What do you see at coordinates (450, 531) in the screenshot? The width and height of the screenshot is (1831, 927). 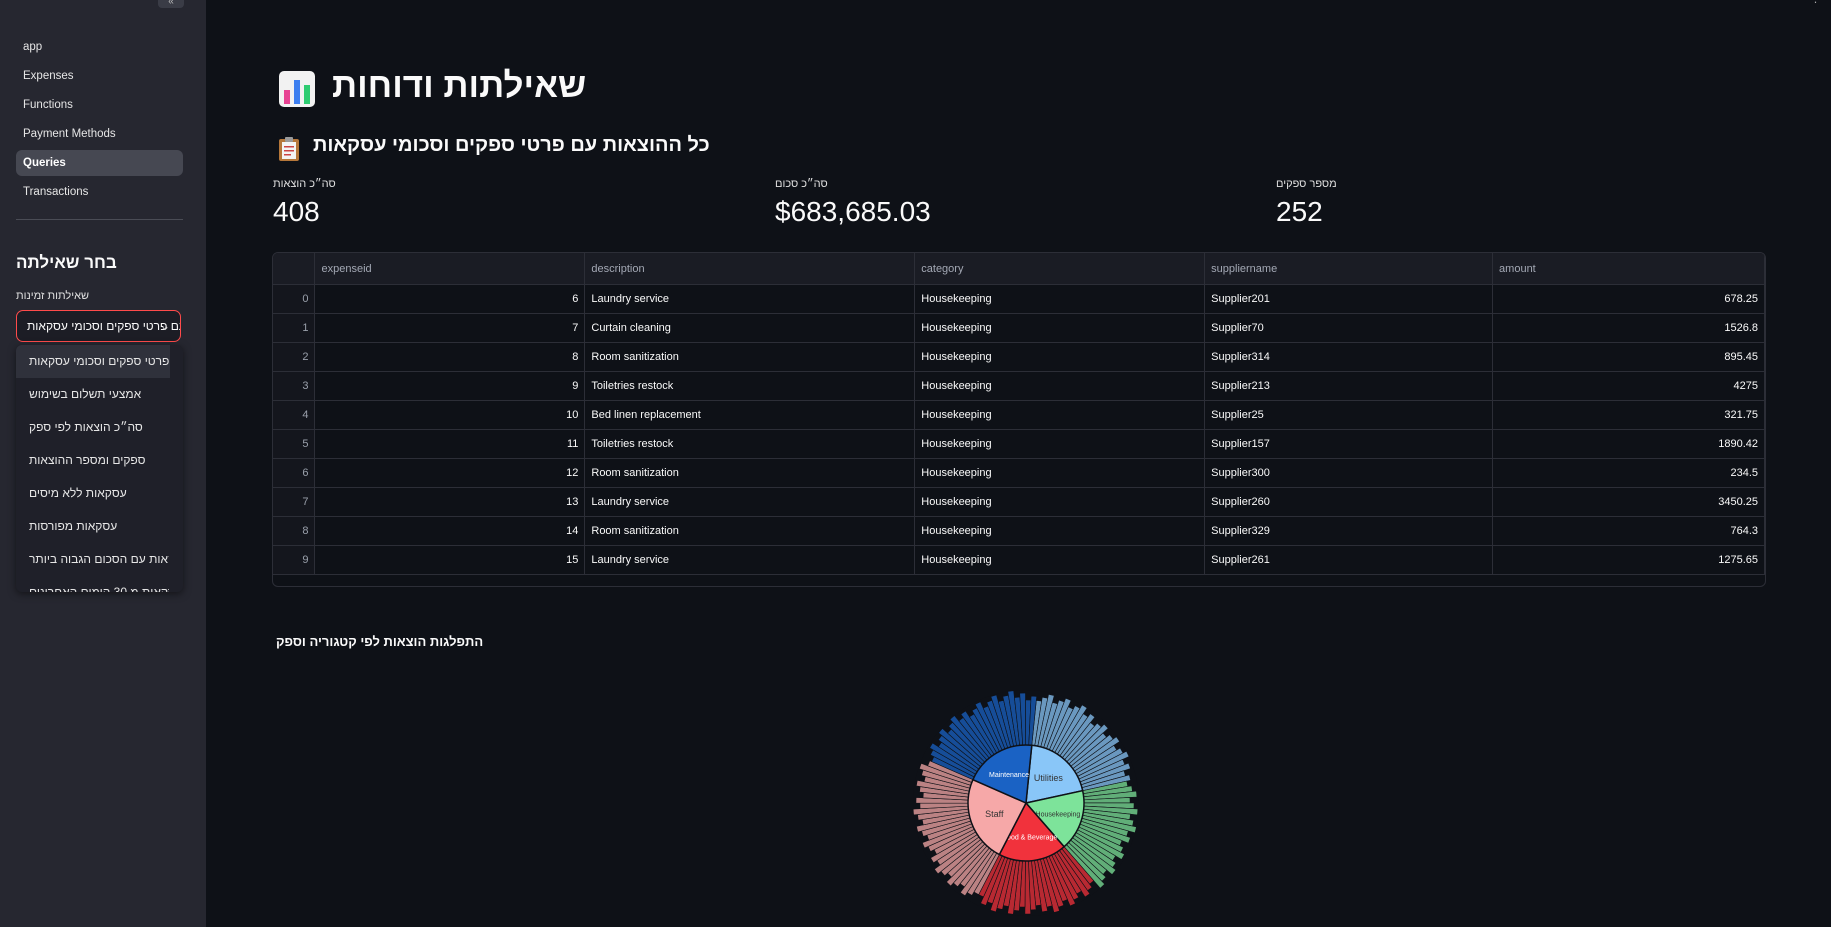 I see `cell-expenseid: 14` at bounding box center [450, 531].